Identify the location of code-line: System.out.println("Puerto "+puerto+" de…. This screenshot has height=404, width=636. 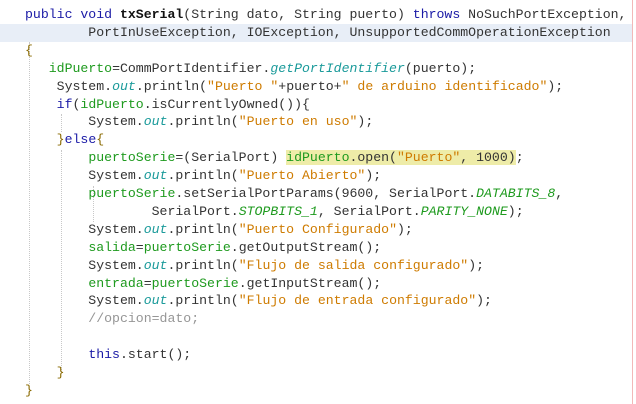
(294, 87).